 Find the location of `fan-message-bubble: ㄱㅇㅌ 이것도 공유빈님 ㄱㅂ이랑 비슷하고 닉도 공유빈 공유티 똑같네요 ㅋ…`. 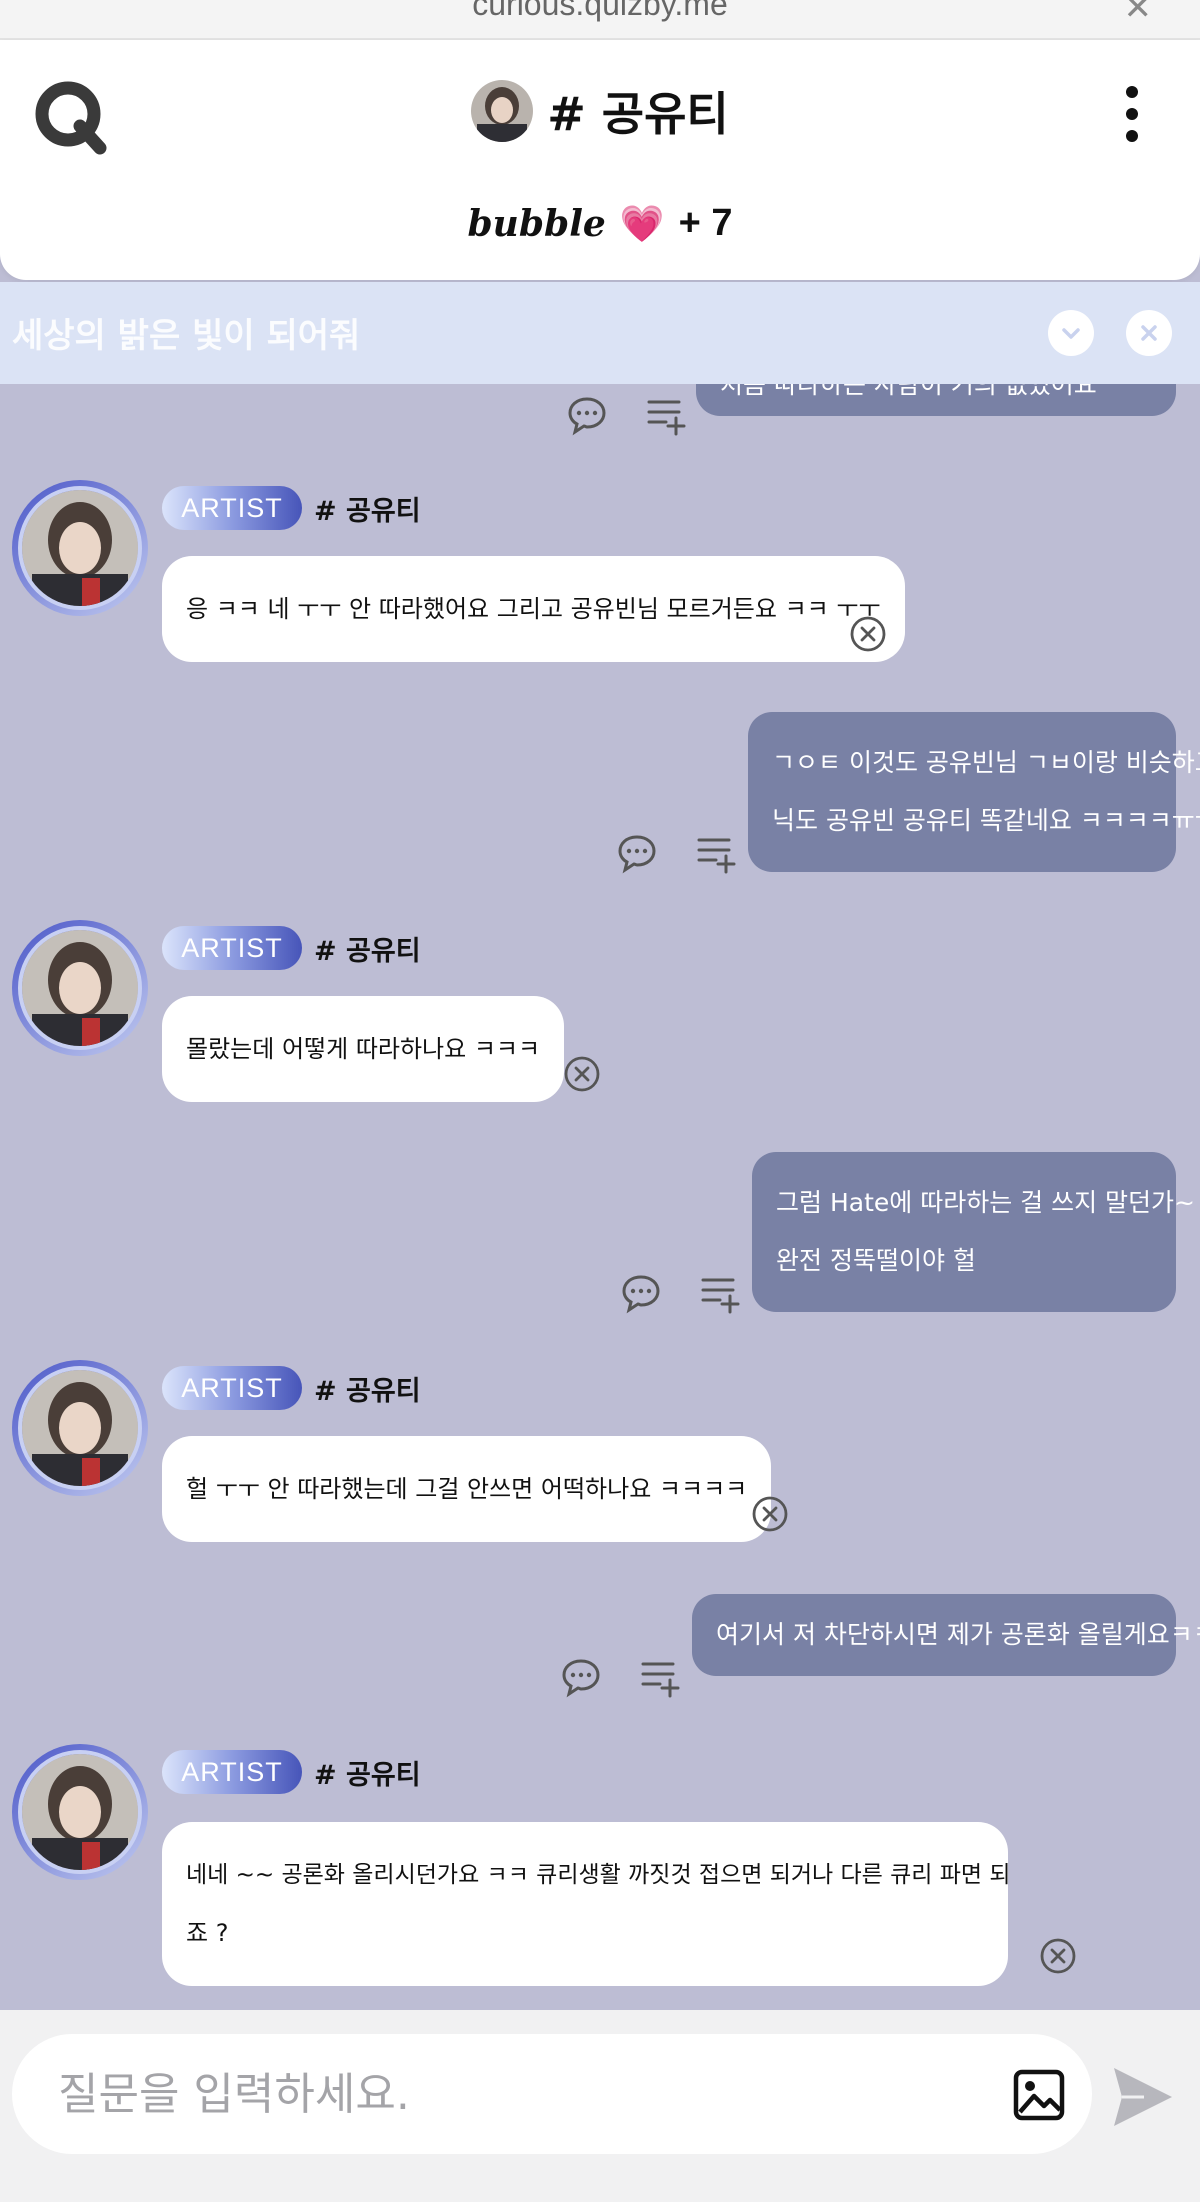

fan-message-bubble: ㄱㅇㅌ 이것도 공유빈님 ㄱㅂ이랑 비슷하고 닉도 공유빈 공유티 똑같네요 ㅋ… is located at coordinates (974, 792).